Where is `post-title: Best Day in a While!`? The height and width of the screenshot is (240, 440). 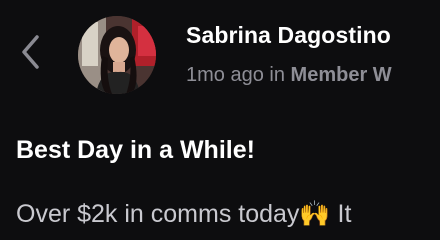 post-title: Best Day in a While! is located at coordinates (135, 150).